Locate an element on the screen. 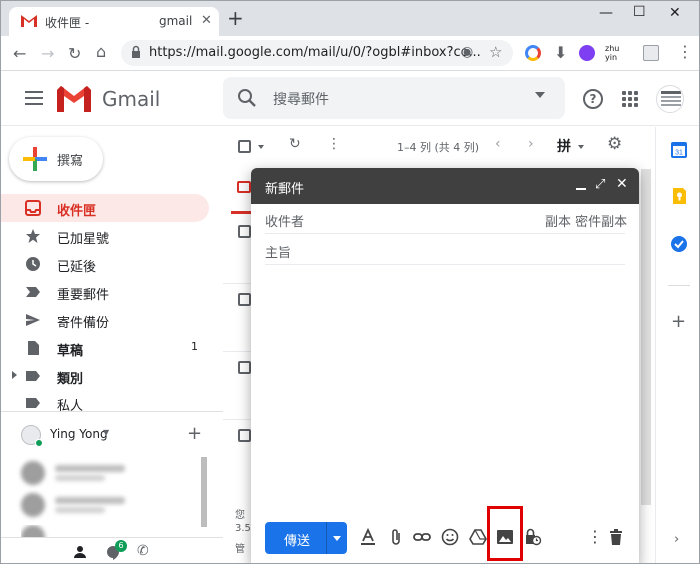  sidebar-item-snoozed: 已延後 is located at coordinates (105, 264).